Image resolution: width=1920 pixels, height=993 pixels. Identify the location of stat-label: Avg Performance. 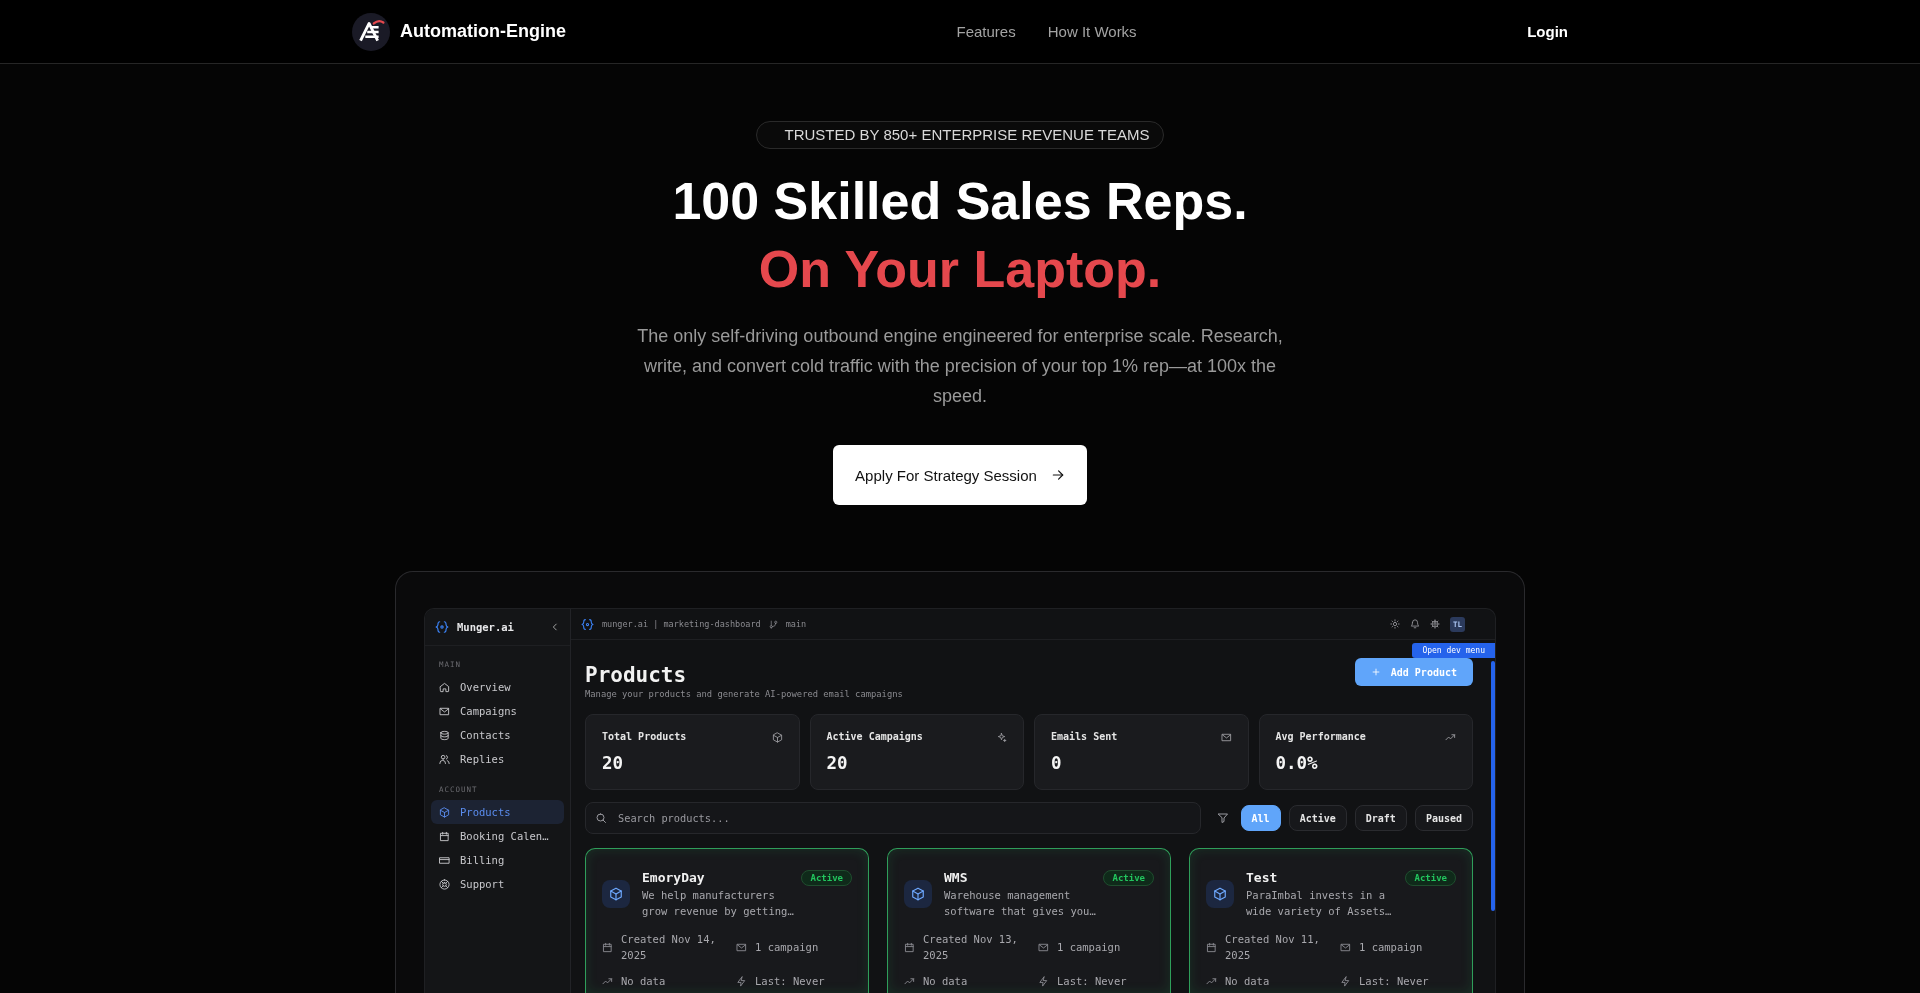
(1320, 737).